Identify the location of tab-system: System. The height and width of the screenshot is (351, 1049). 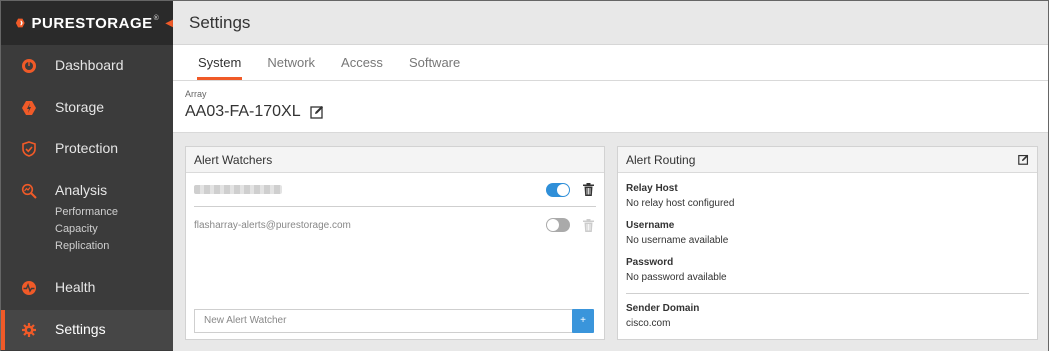
(219, 62).